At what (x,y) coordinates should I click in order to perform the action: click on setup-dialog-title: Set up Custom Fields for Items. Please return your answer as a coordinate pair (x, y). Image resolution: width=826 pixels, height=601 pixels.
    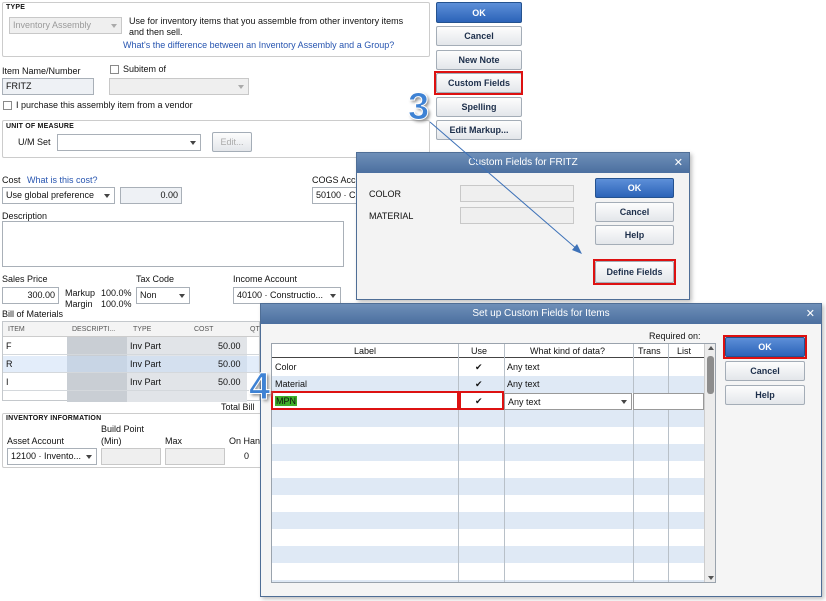
    Looking at the image, I should click on (541, 313).